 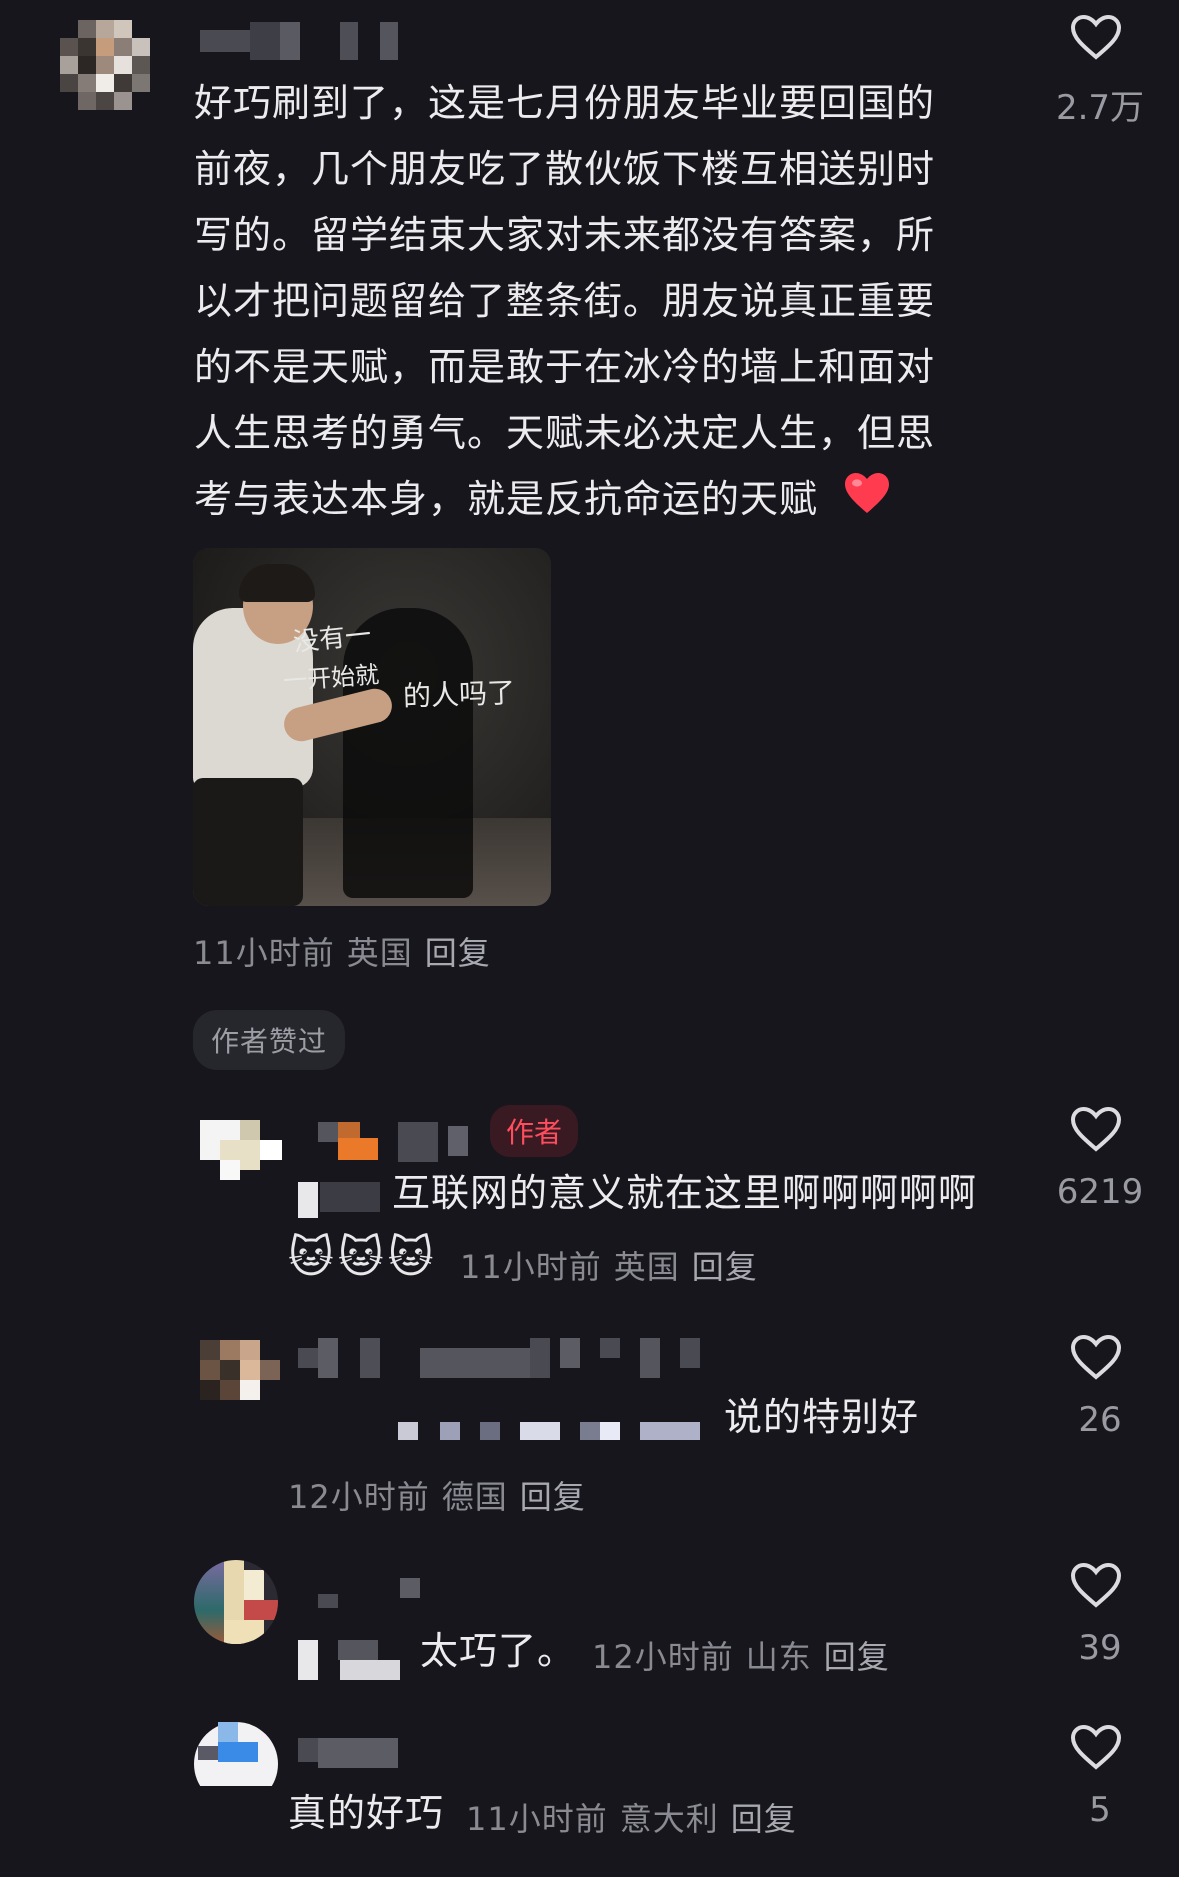 What do you see at coordinates (685, 1193) in the screenshot?
I see `comment-text: 互联网的意义就在这里啊啊啊啊啊` at bounding box center [685, 1193].